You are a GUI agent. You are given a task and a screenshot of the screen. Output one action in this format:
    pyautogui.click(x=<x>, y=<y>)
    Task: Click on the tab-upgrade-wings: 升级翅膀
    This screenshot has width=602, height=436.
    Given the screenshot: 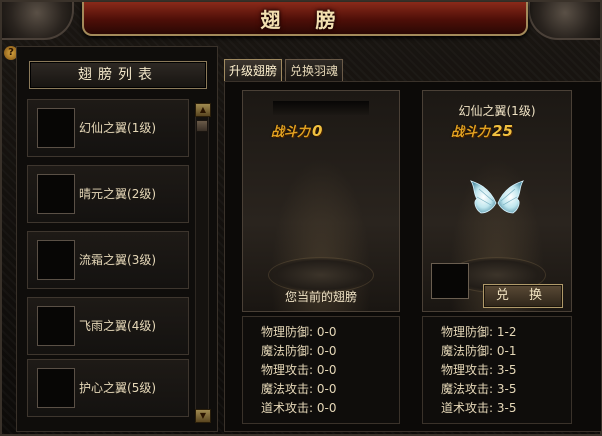 What is the action you would take?
    pyautogui.click(x=253, y=71)
    